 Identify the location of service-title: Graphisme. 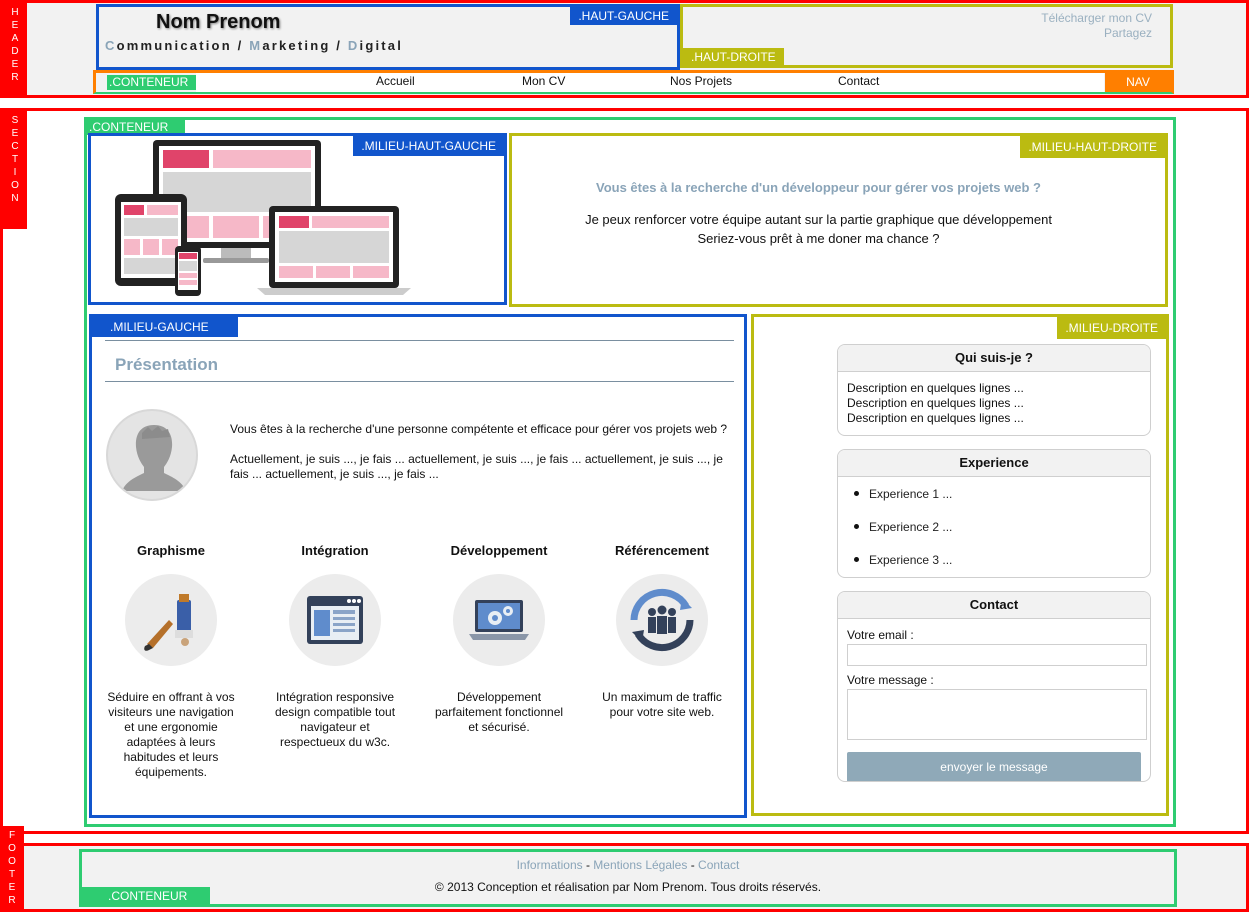
(171, 550).